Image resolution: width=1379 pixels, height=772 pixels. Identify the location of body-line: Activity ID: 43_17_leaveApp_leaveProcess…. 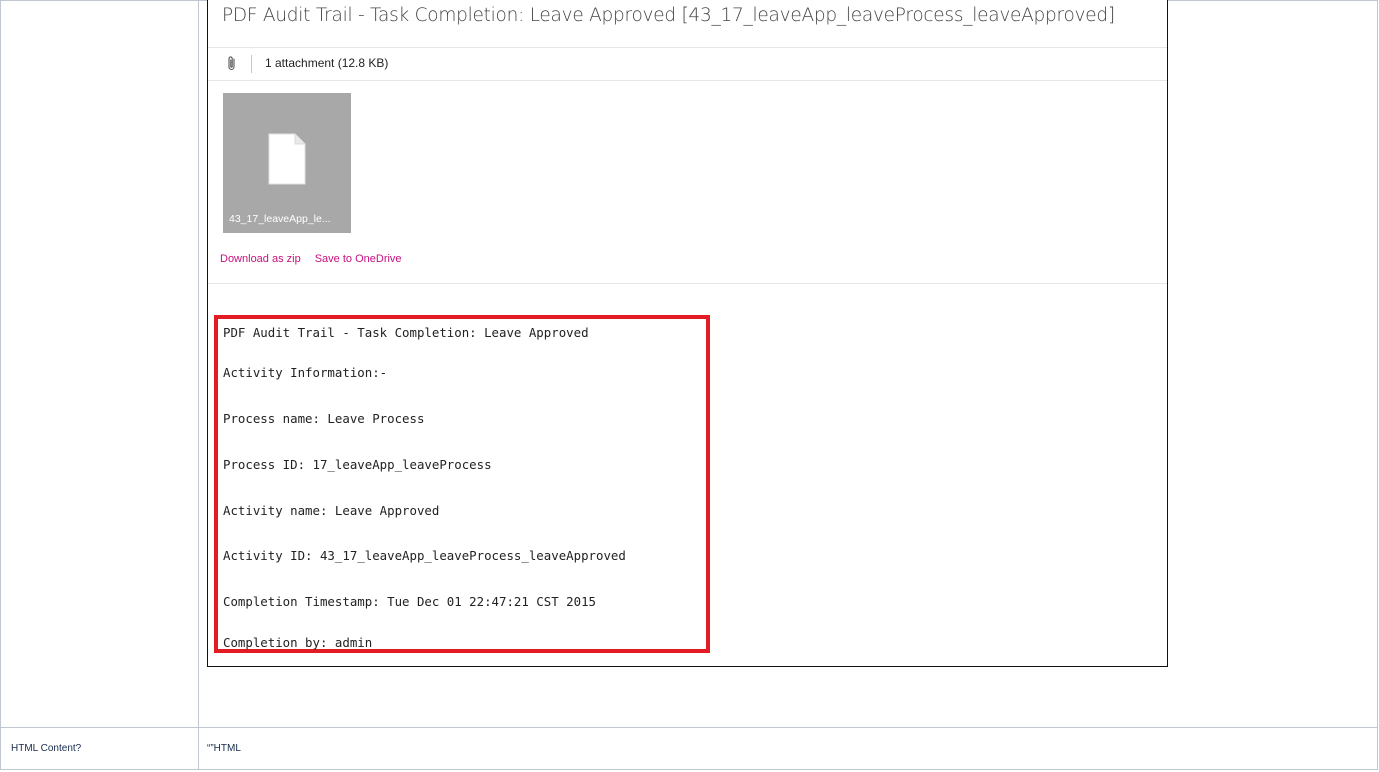
(424, 555).